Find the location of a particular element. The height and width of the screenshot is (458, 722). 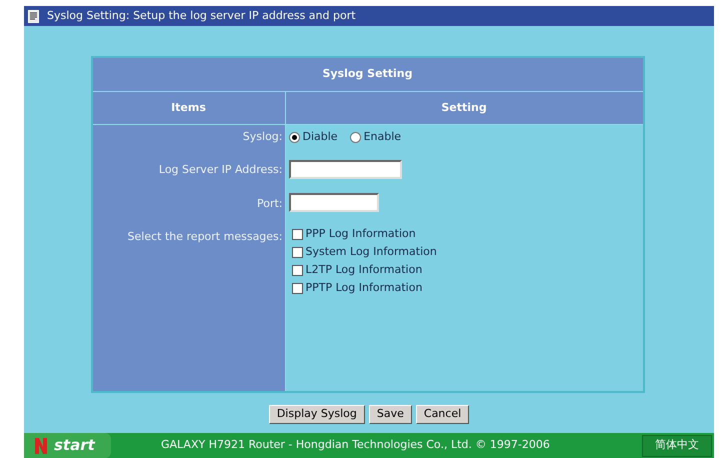

radio-label: Diable is located at coordinates (320, 136).